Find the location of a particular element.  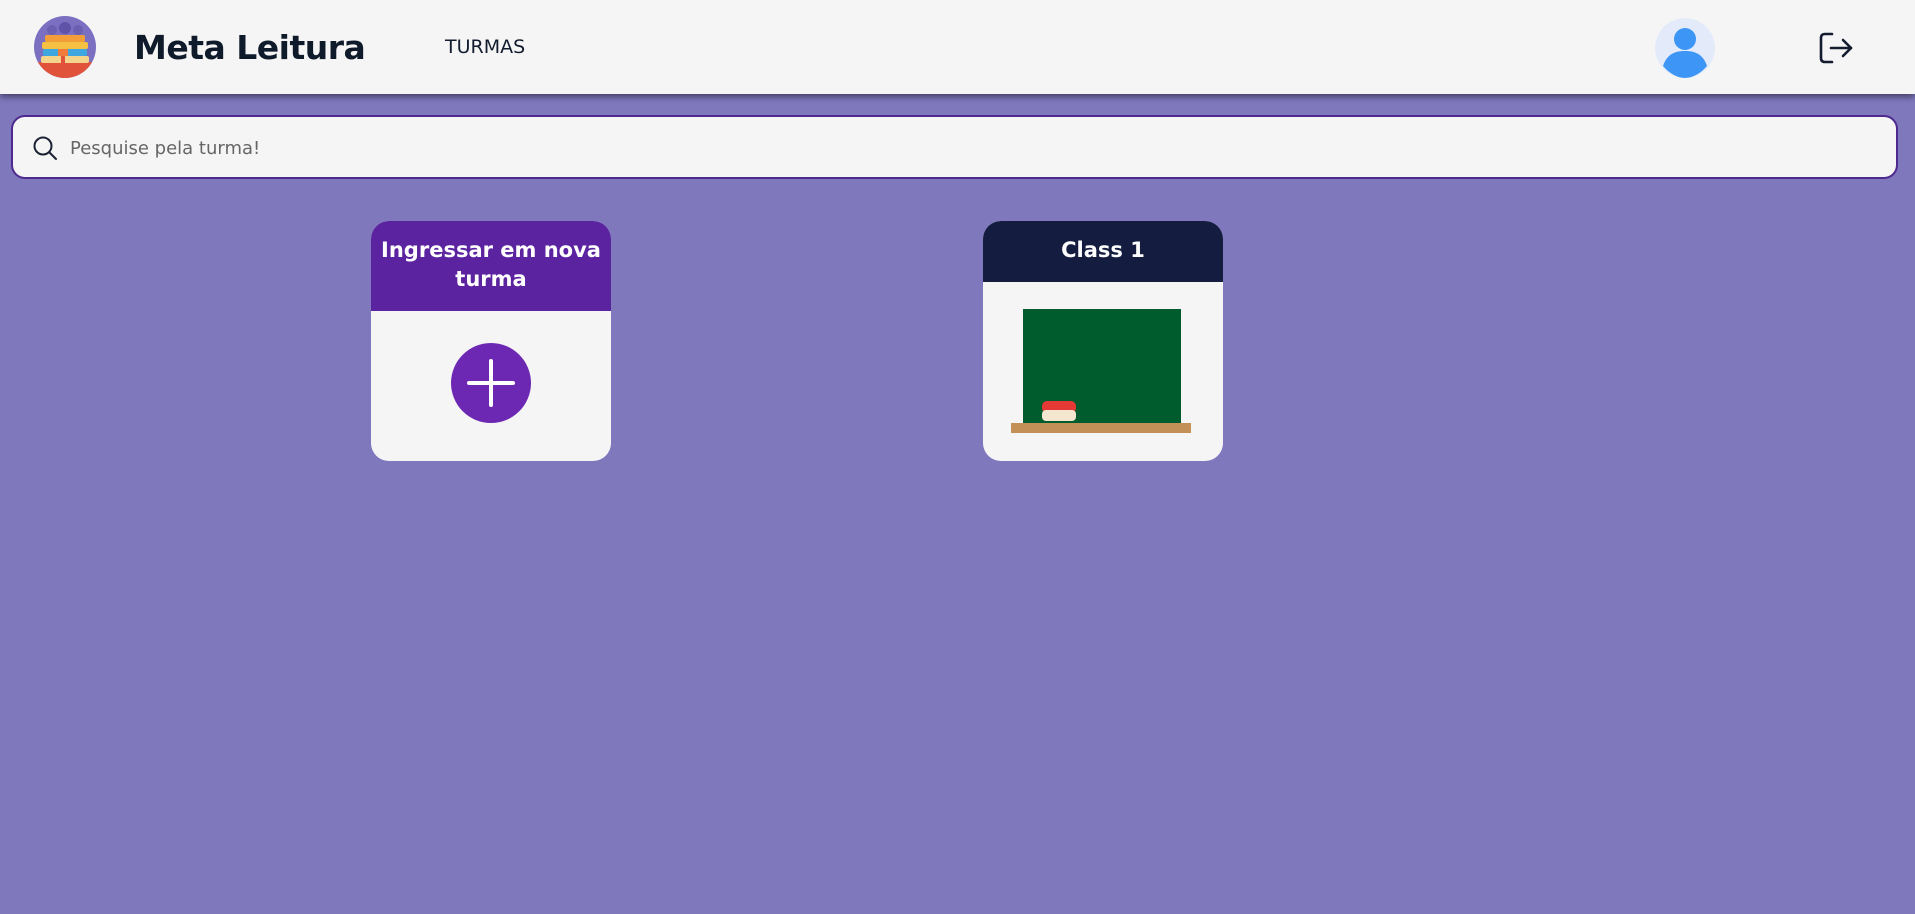

brand-title: Meta Leitura is located at coordinates (250, 47).